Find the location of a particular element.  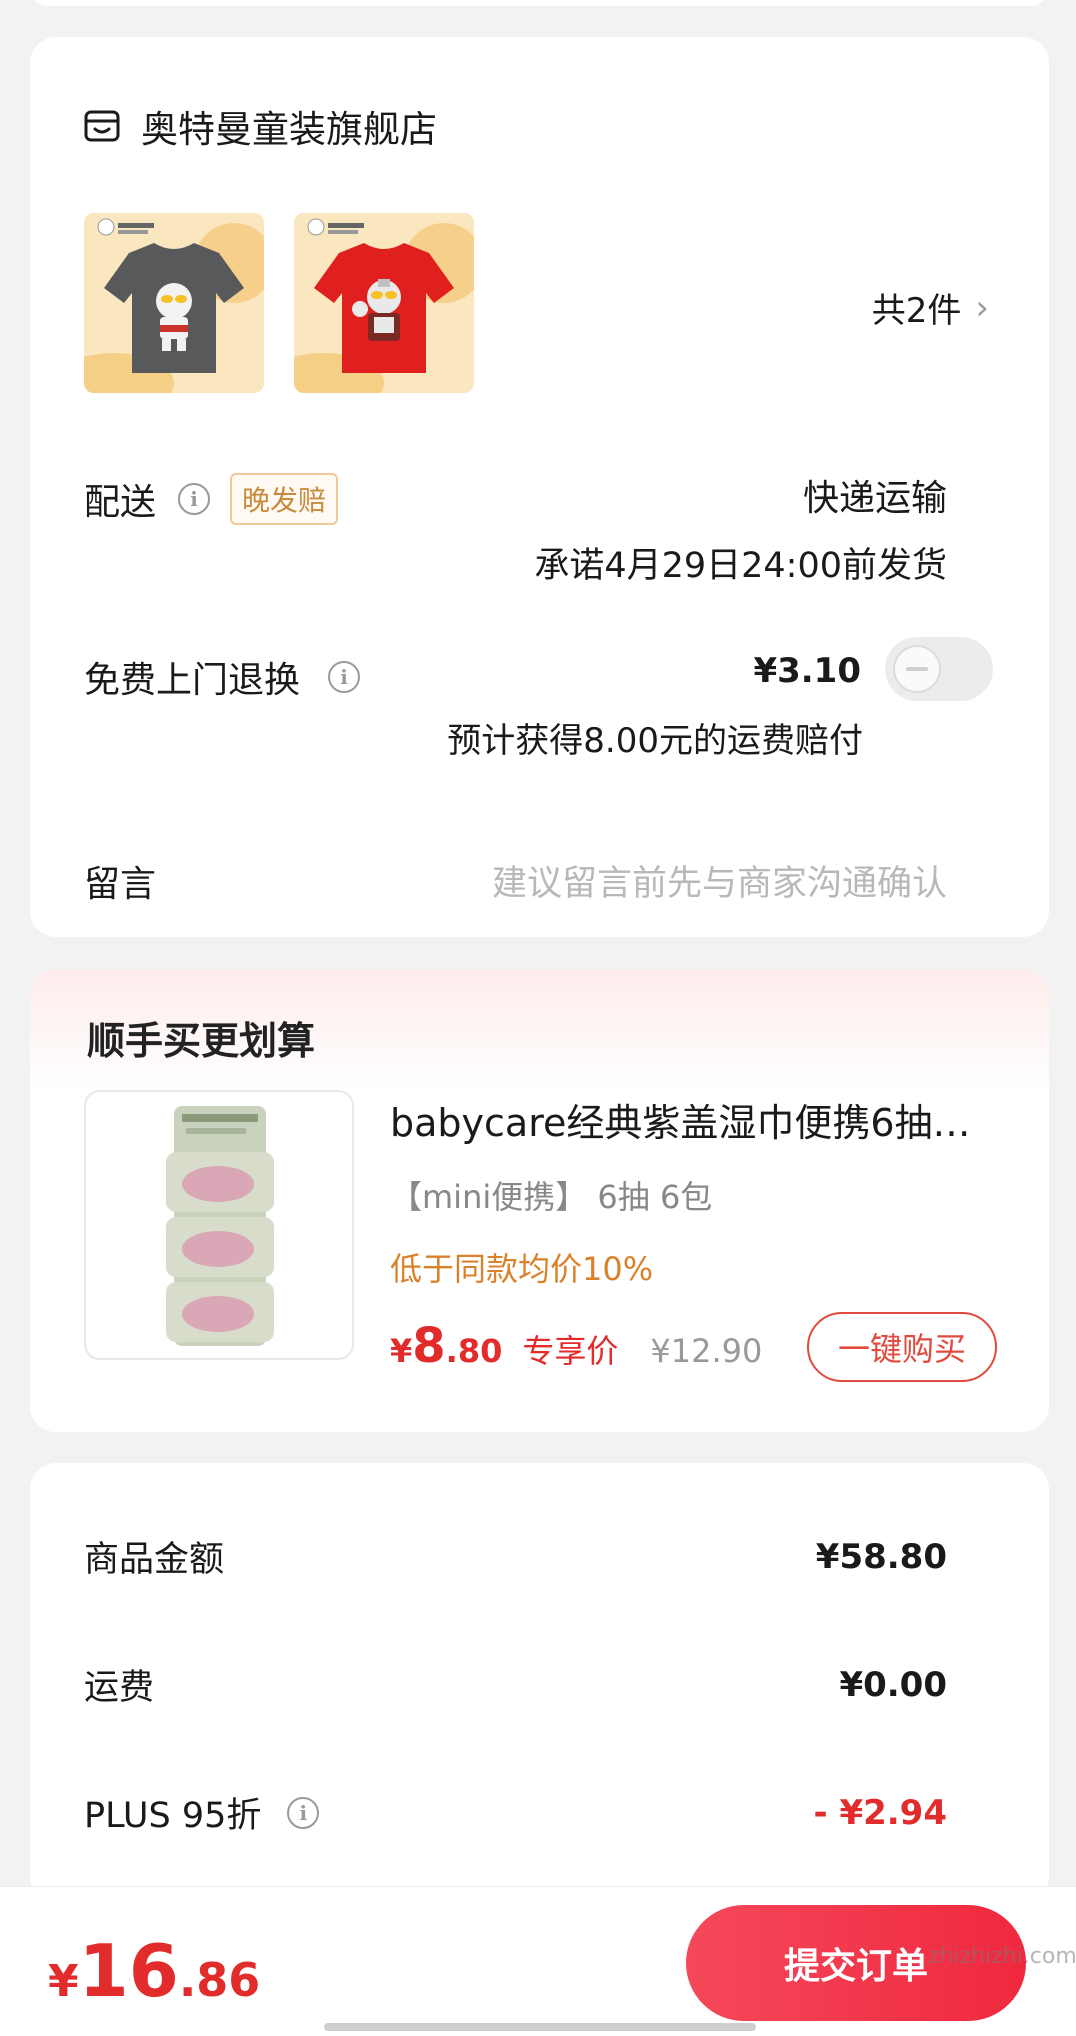

return-service-row-label: 免费上门退换 i is located at coordinates (222, 677).